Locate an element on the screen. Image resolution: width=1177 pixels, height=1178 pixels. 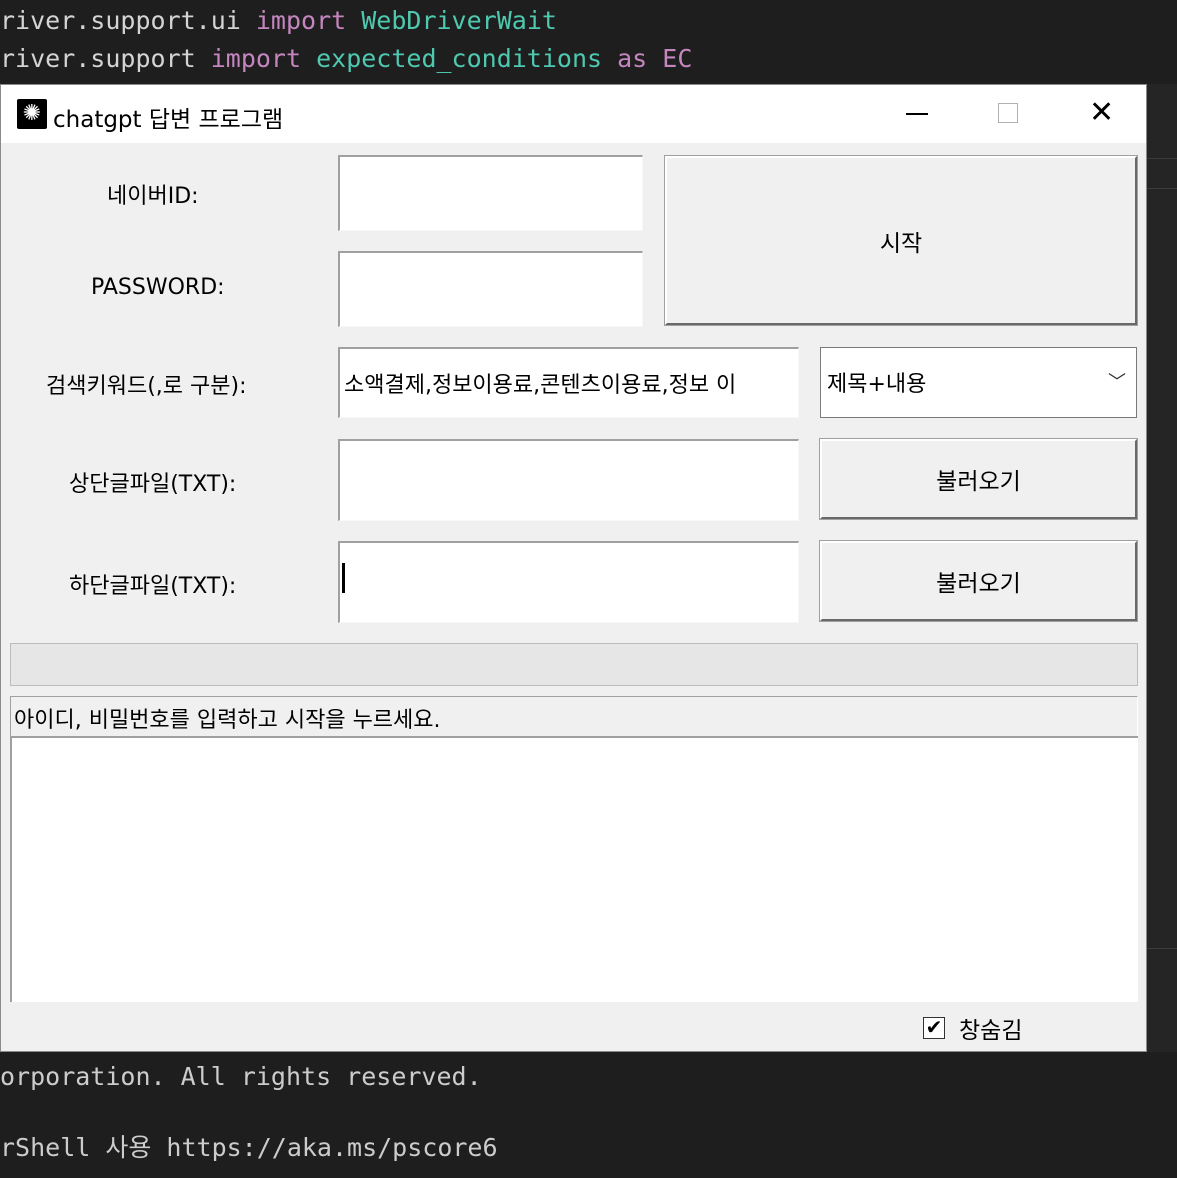
chevron-down-icon: ﹀ is located at coordinates (1117, 382).